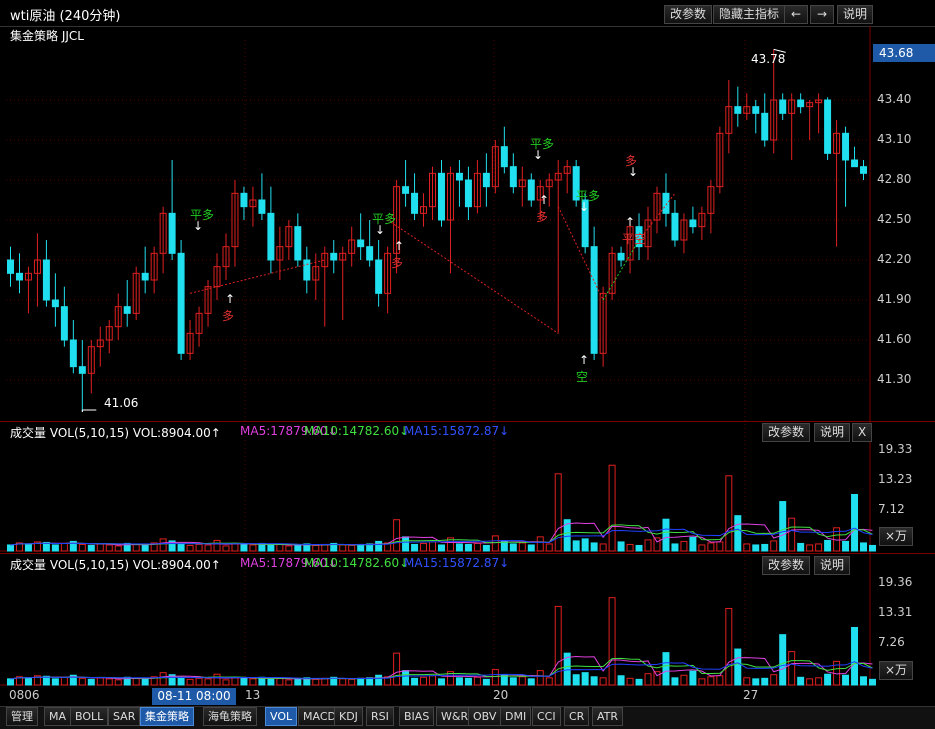 The image size is (935, 729). What do you see at coordinates (862, 432) in the screenshot?
I see `vol-close-button: X` at bounding box center [862, 432].